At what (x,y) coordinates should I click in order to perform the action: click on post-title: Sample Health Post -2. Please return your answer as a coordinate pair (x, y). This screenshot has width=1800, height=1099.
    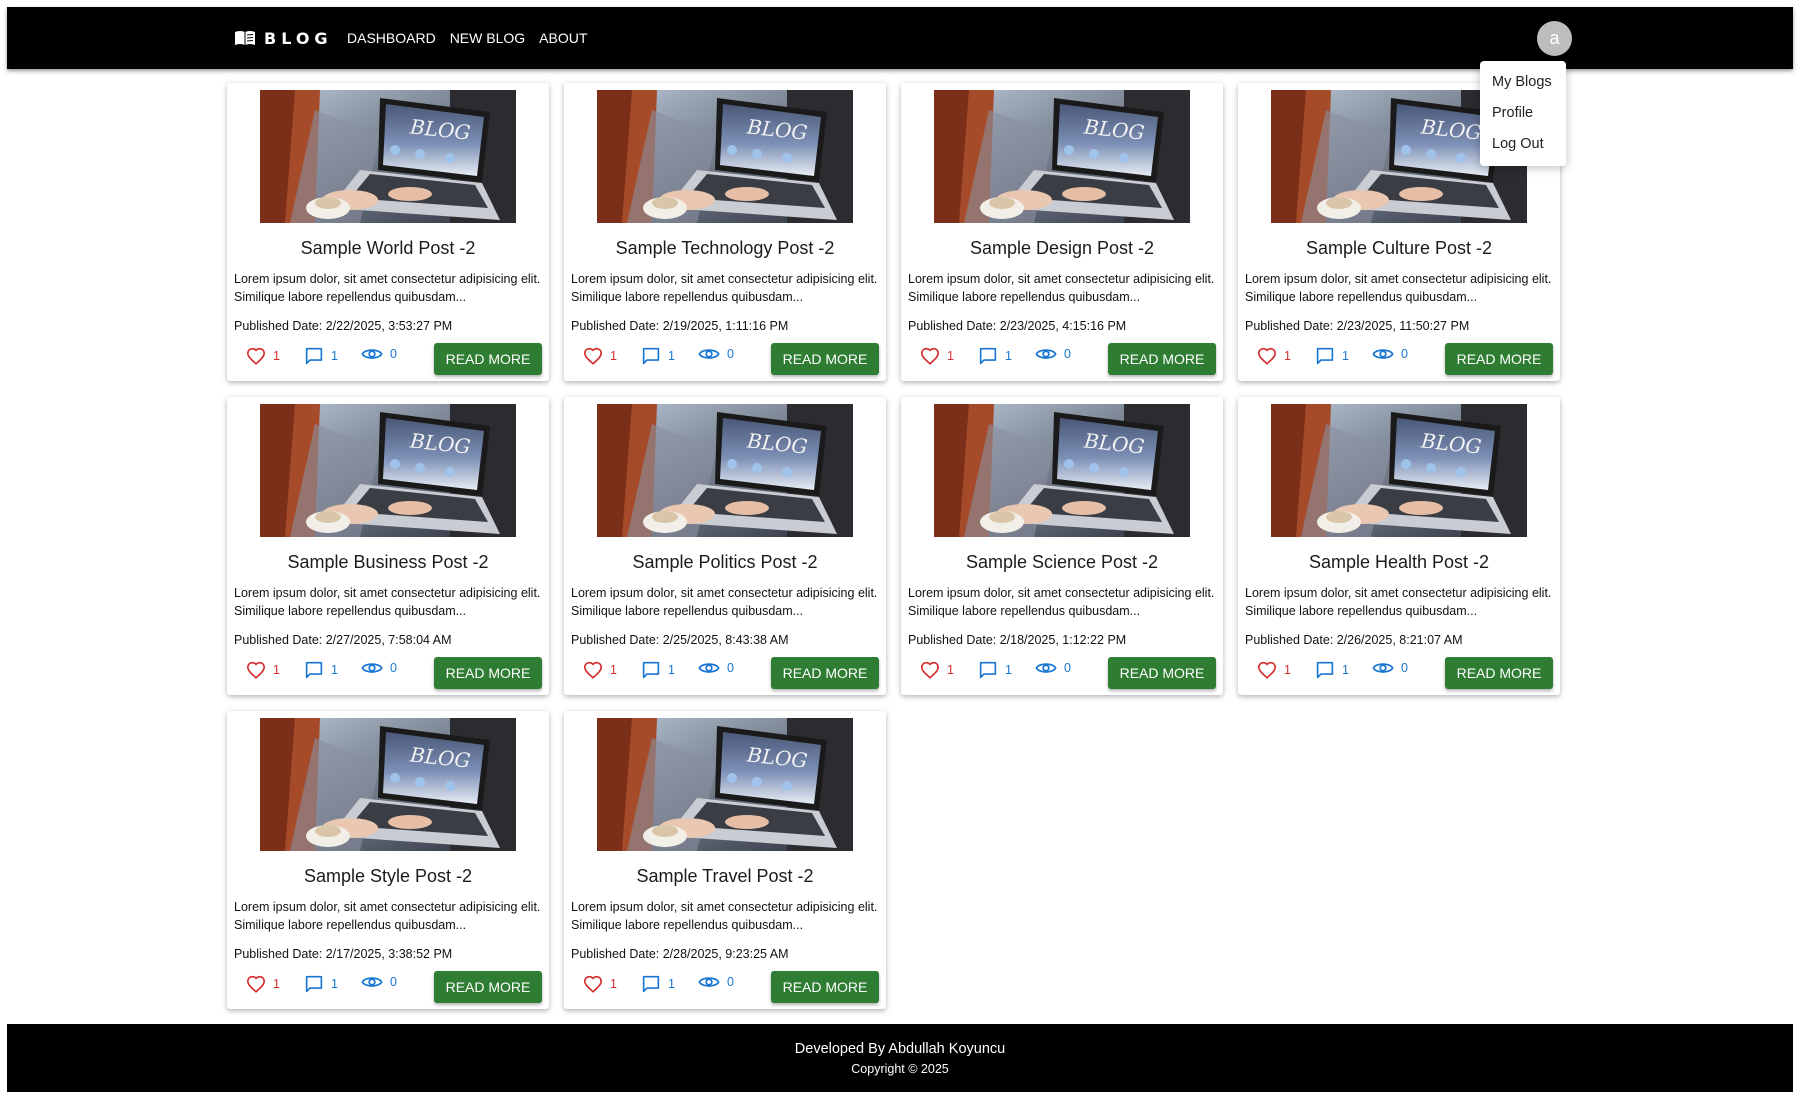
    Looking at the image, I should click on (1399, 562).